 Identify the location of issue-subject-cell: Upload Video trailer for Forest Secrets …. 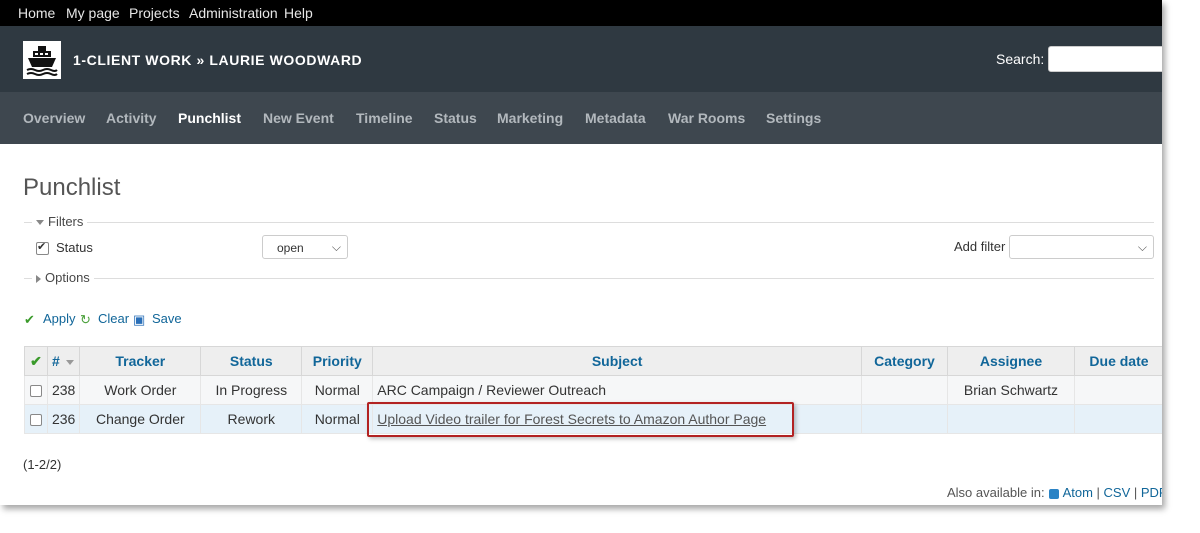
(617, 419).